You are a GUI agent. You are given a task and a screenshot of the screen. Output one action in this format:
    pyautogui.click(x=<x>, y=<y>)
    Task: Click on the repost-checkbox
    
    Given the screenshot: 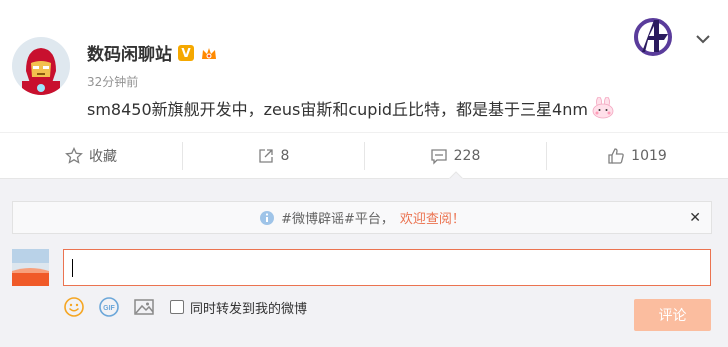 What is the action you would take?
    pyautogui.click(x=177, y=307)
    